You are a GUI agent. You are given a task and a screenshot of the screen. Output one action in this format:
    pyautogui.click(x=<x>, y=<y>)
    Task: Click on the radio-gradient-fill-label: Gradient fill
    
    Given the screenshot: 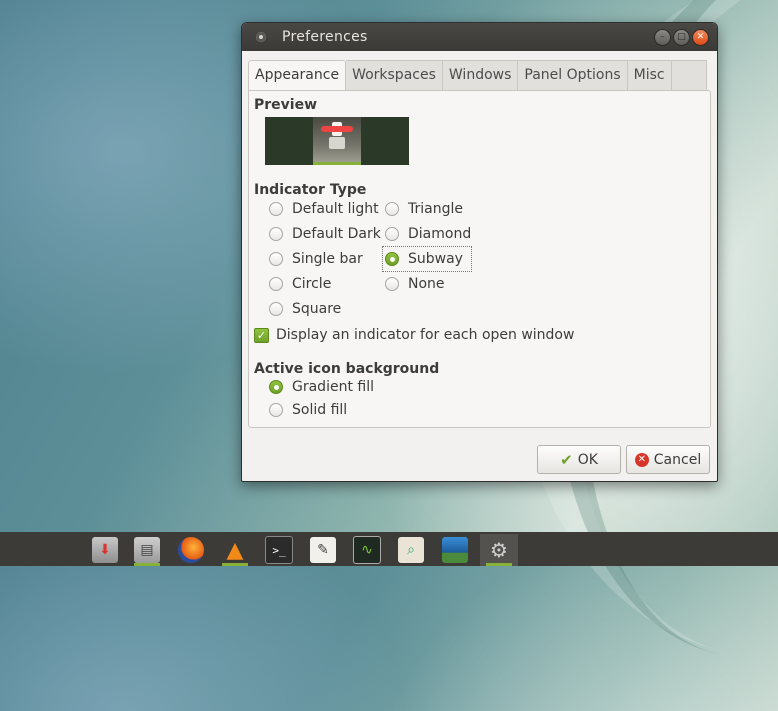 What is the action you would take?
    pyautogui.click(x=333, y=387)
    